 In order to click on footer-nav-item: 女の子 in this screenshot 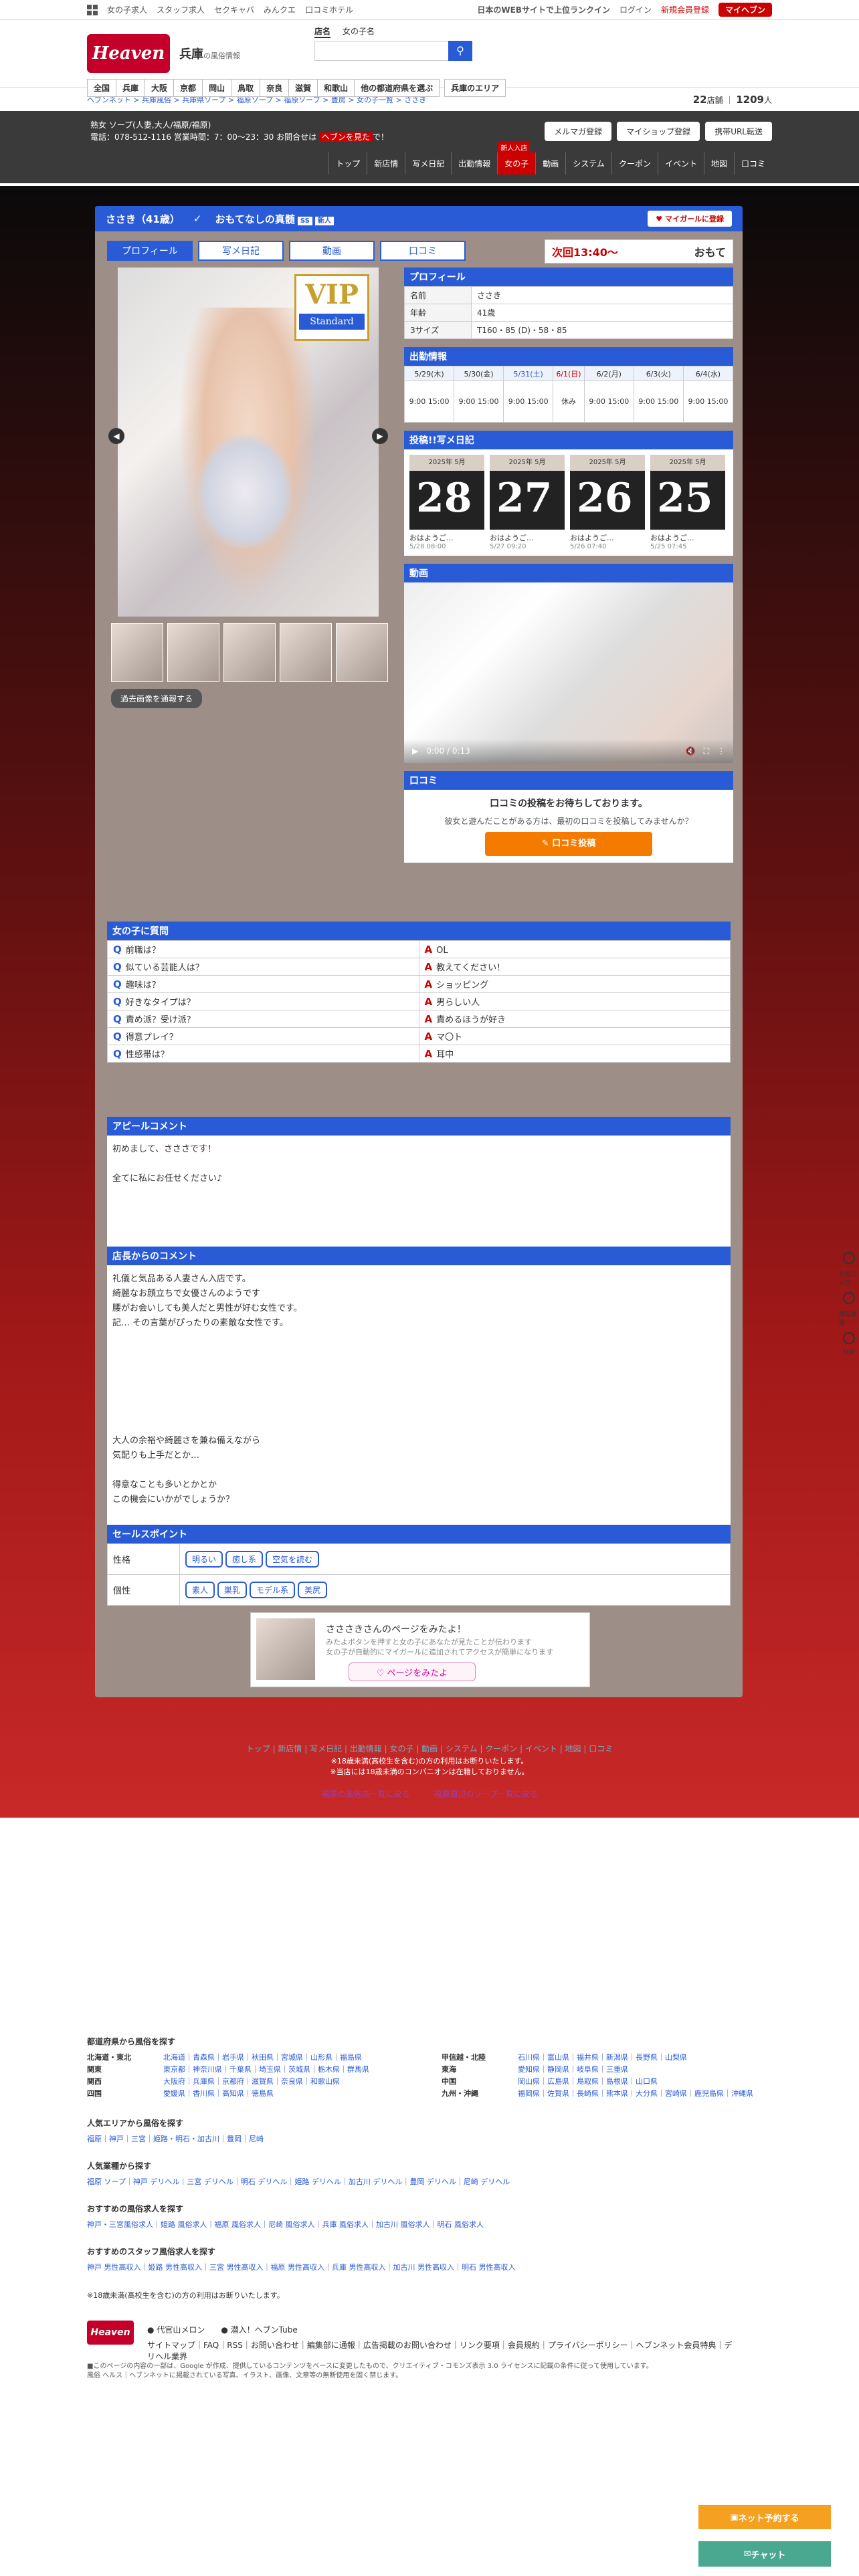, I will do `click(401, 1748)`.